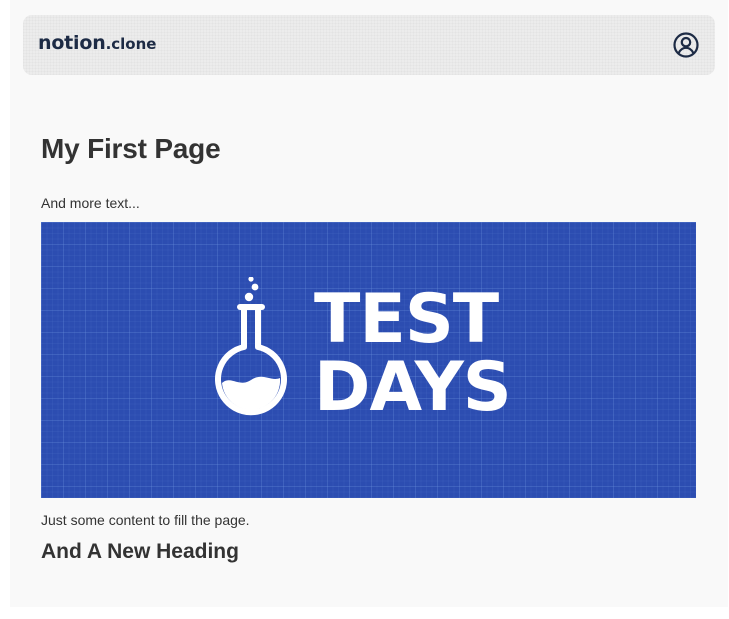  Describe the element at coordinates (251, 346) in the screenshot. I see `flask-icon` at that location.